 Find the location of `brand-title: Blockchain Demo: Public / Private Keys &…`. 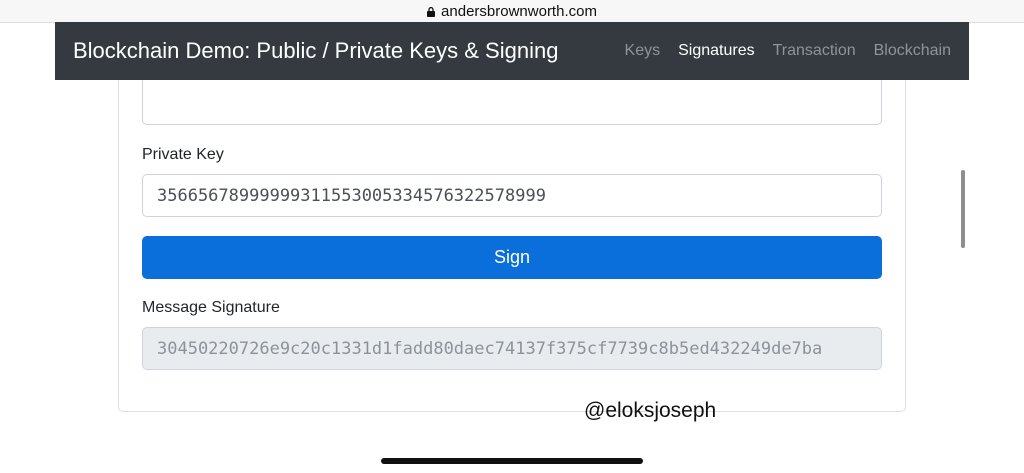

brand-title: Blockchain Demo: Public / Private Keys &… is located at coordinates (340, 51).